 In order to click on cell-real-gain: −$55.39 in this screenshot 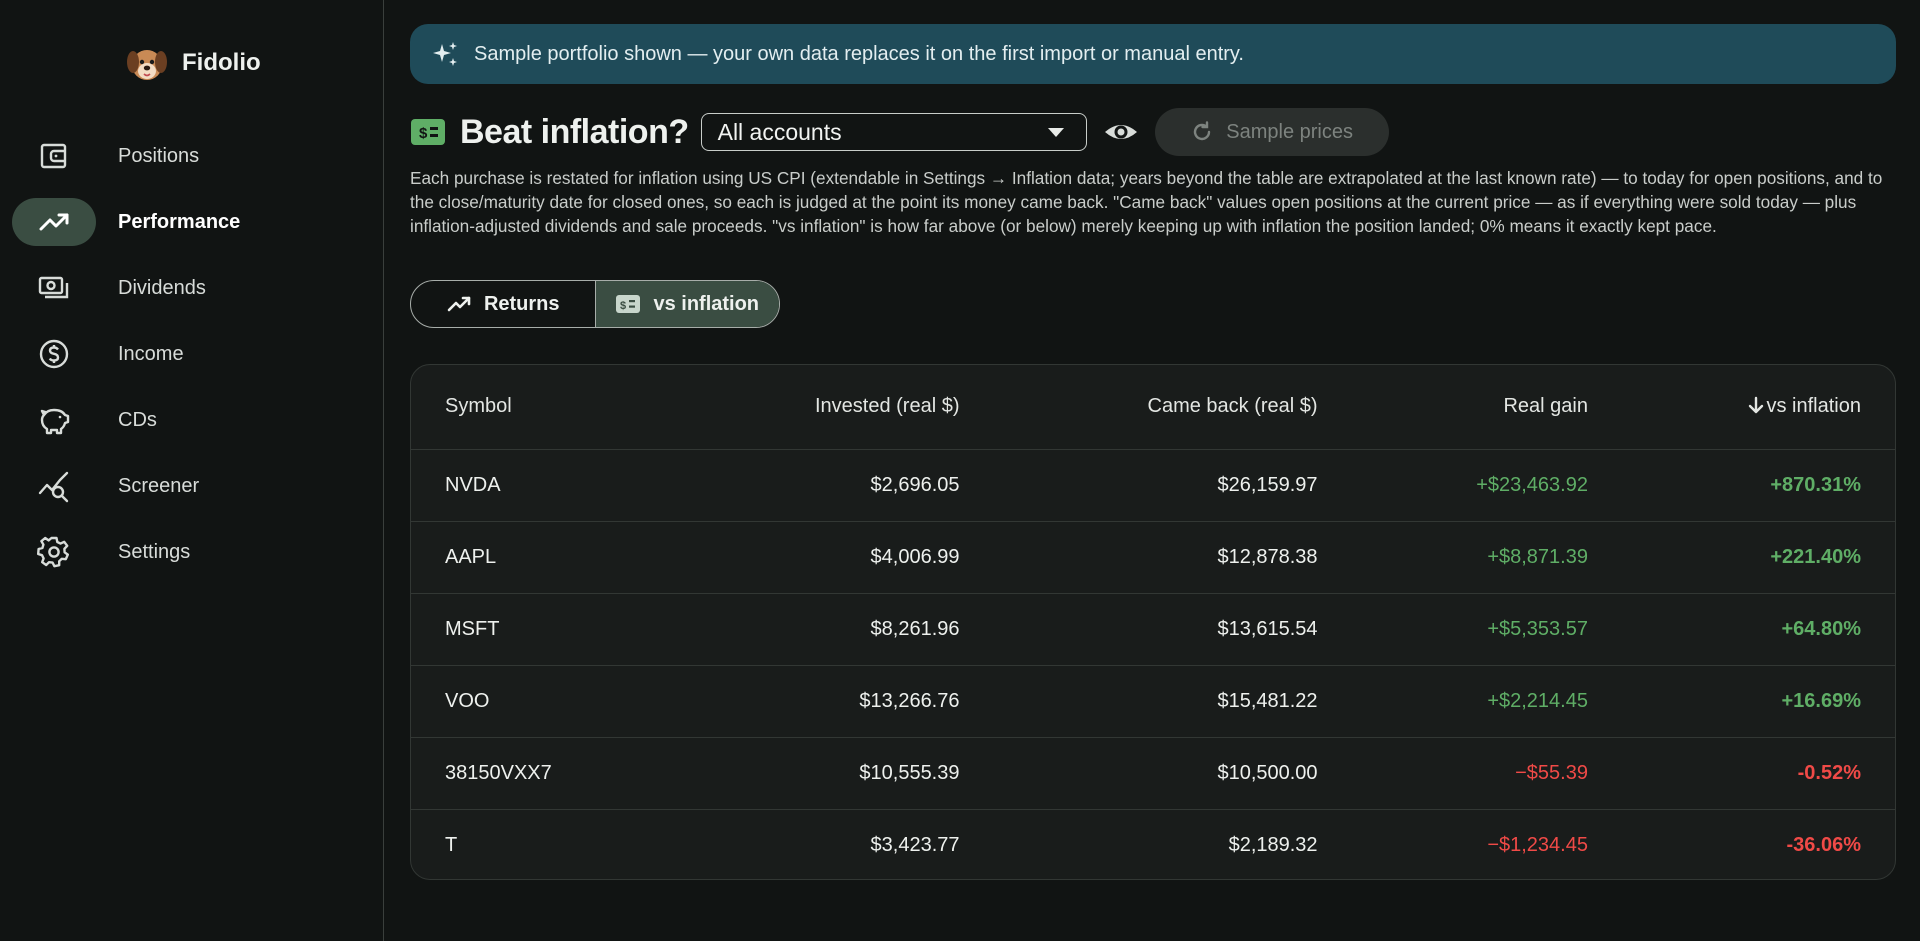, I will do `click(1486, 772)`.